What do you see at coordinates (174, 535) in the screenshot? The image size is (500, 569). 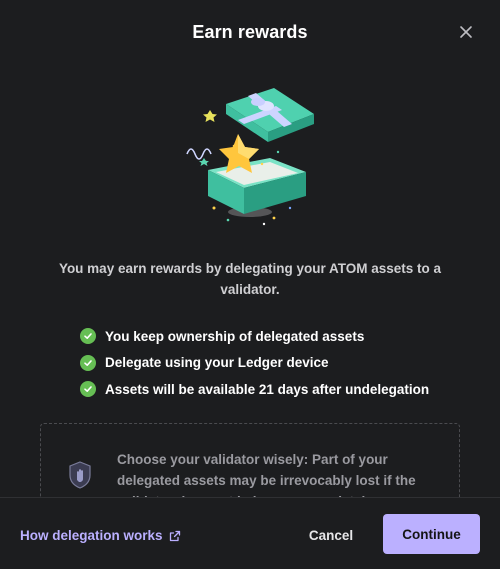 I see `external-link-icon` at bounding box center [174, 535].